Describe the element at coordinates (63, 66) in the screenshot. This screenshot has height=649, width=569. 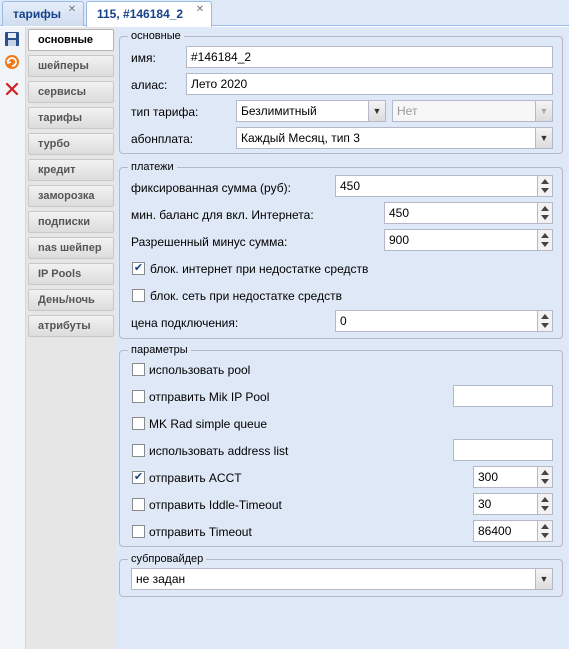
I see `nav-item-label: шейперы` at that location.